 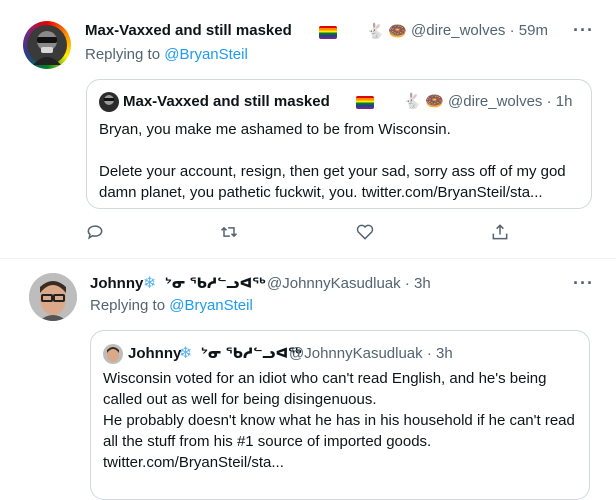 What do you see at coordinates (356, 353) in the screenshot?
I see `quoted-handle: @JohnnyKasudluak` at bounding box center [356, 353].